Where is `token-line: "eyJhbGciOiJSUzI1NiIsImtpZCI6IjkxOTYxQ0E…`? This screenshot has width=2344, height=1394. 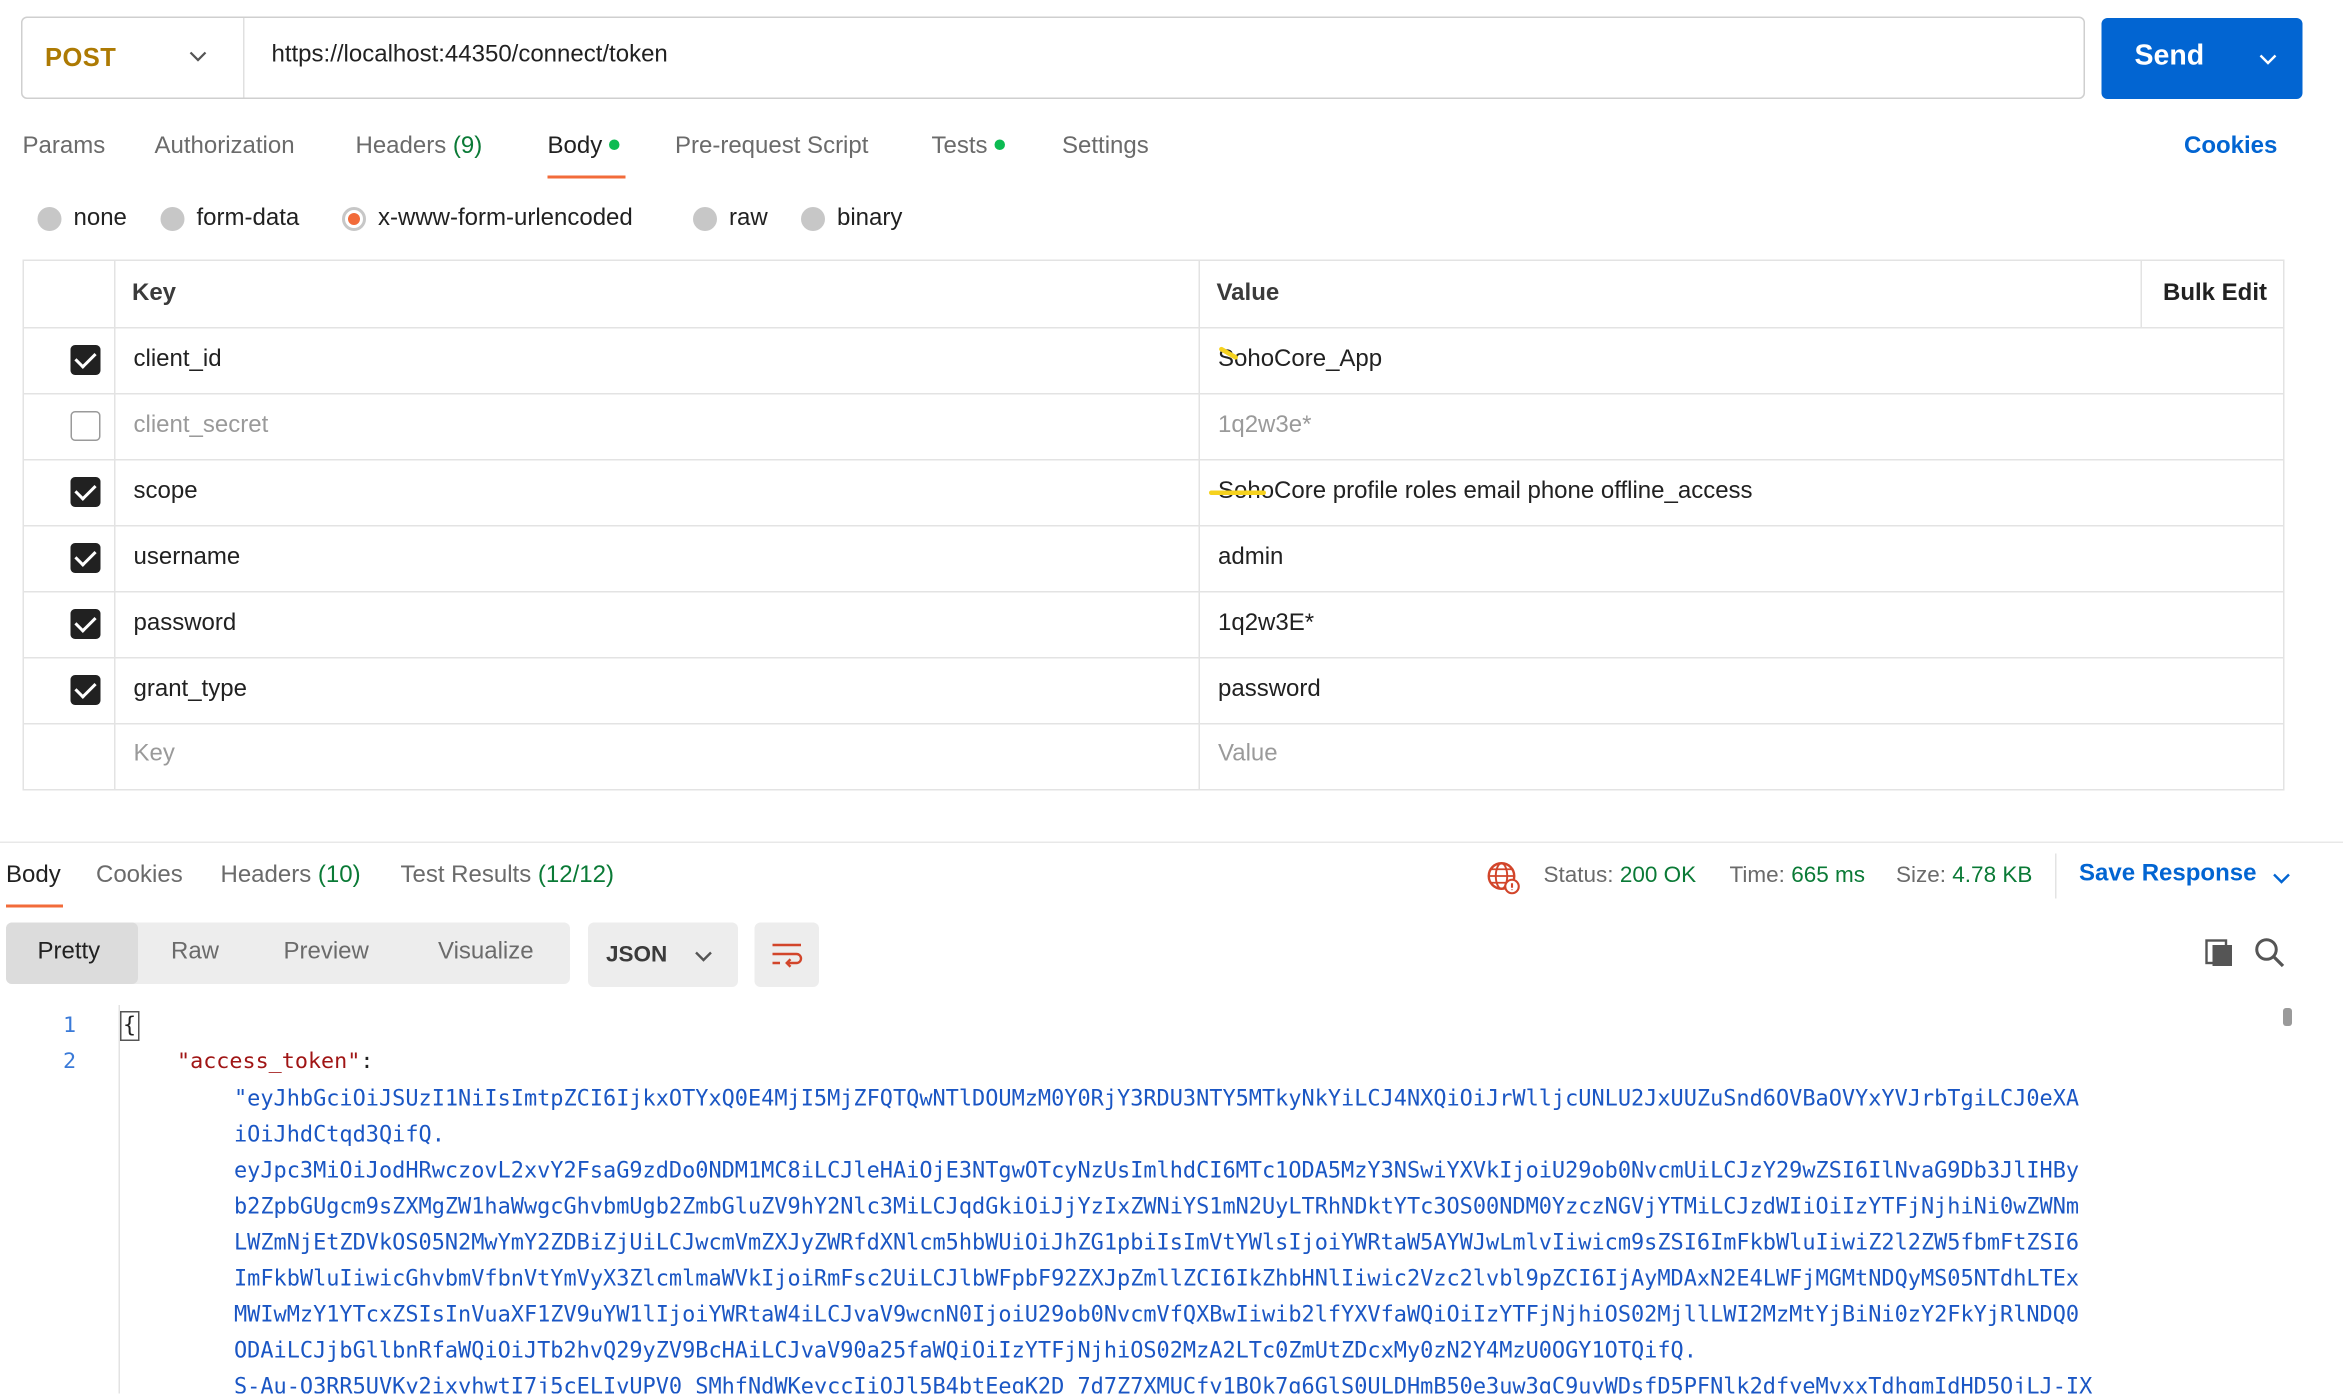 token-line: "eyJhbGciOiJSUzI1NiIsImtpZCI6IjkxOTYxQ0E… is located at coordinates (1156, 1099).